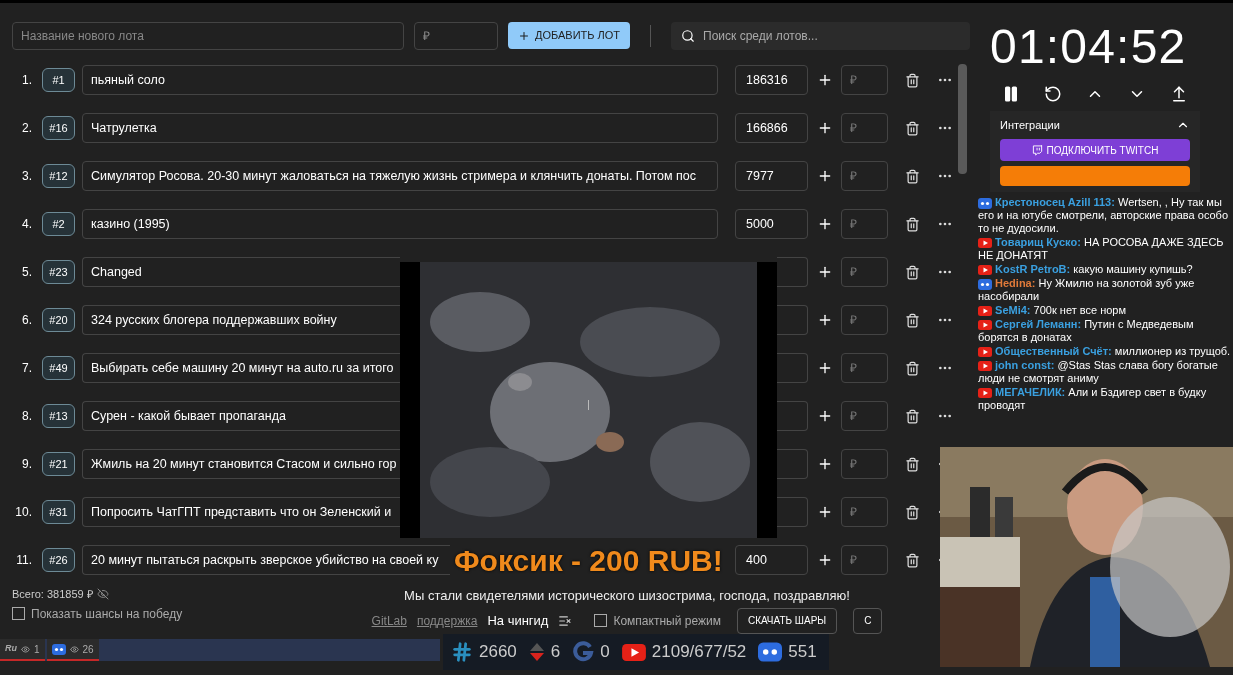 This screenshot has height=675, width=1233. I want to click on footer-link: поддержка, so click(447, 620).